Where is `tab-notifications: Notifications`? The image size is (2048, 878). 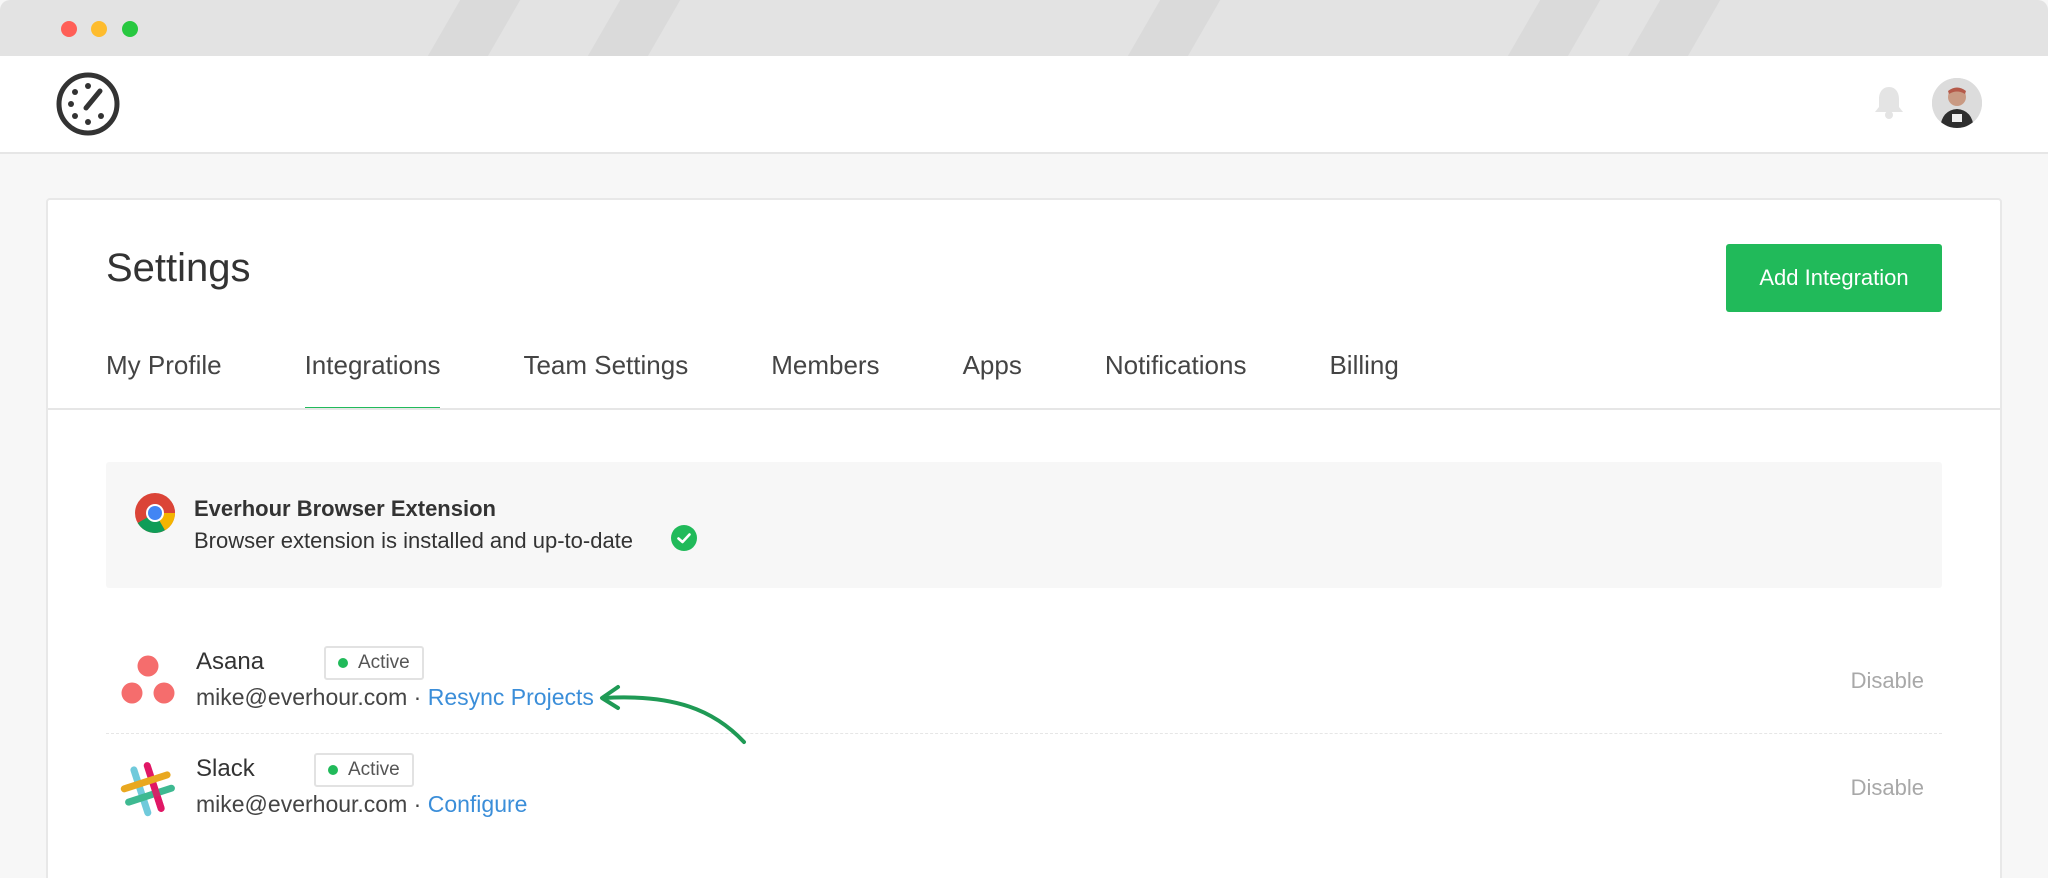 tab-notifications: Notifications is located at coordinates (1176, 380).